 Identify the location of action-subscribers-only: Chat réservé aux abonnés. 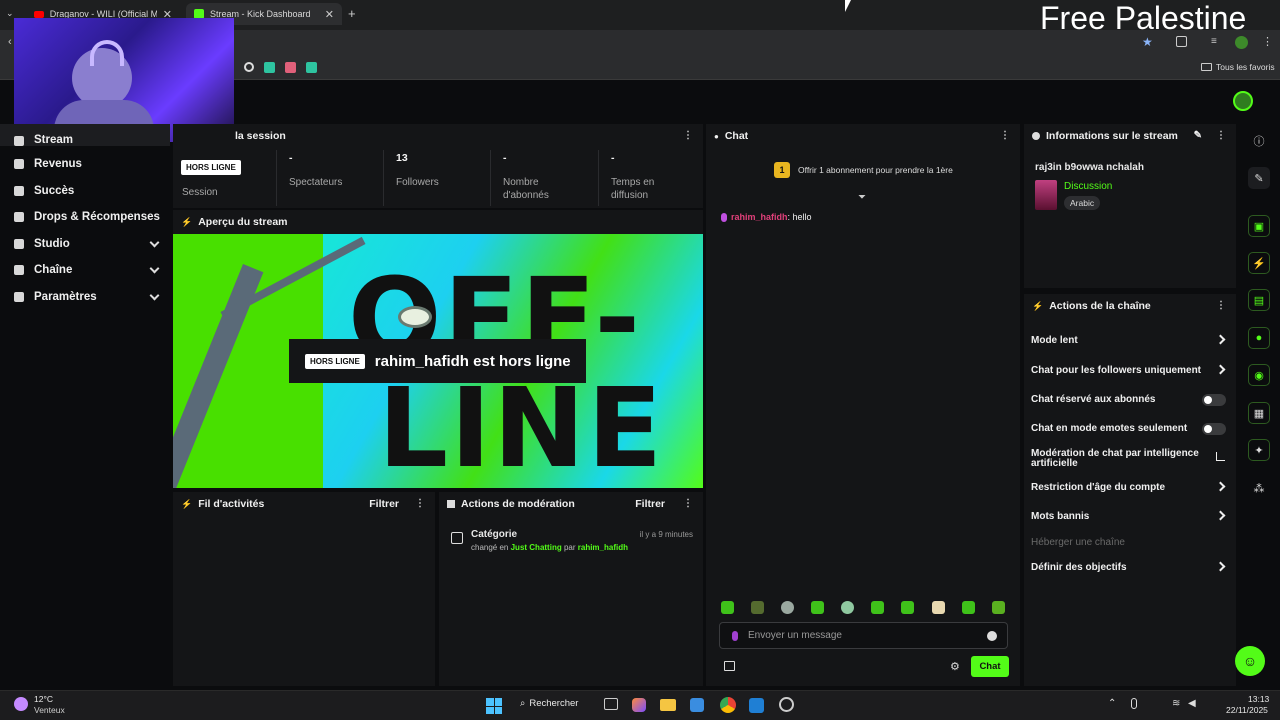
(1128, 400).